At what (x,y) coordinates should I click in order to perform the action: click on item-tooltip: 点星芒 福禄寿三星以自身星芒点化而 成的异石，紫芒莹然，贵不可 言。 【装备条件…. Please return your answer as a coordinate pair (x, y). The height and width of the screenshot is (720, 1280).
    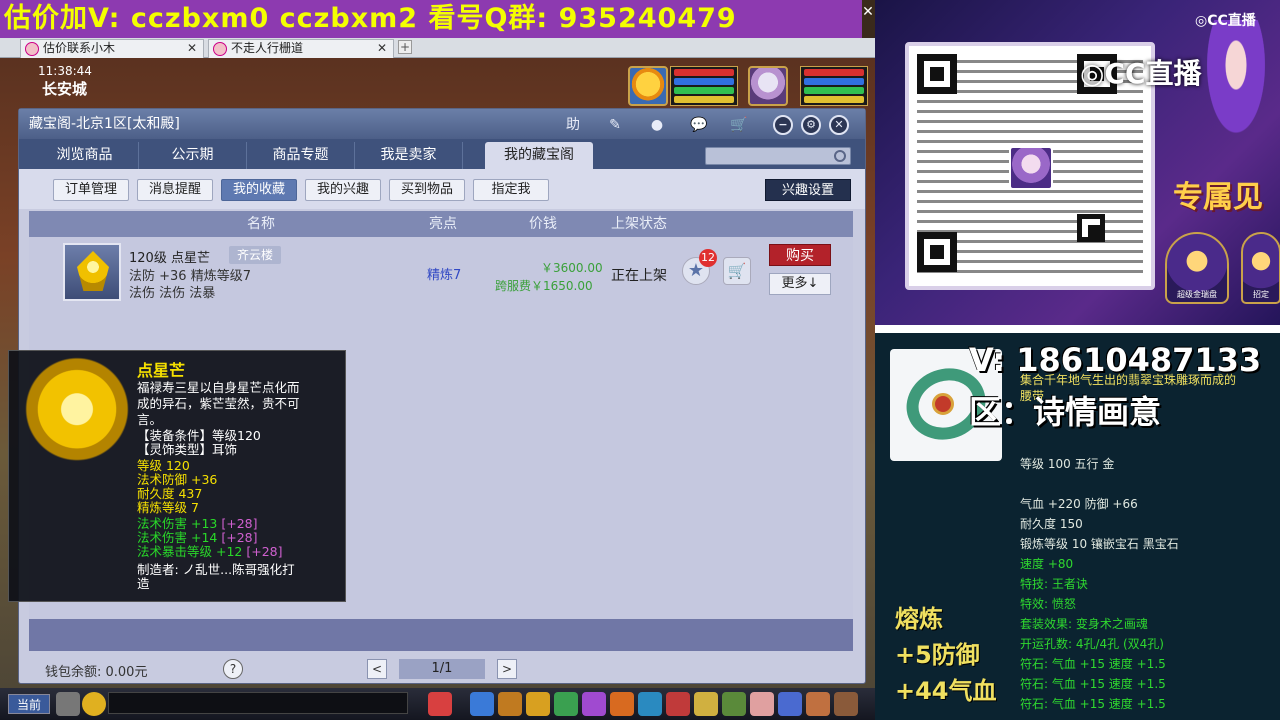
    Looking at the image, I should click on (177, 476).